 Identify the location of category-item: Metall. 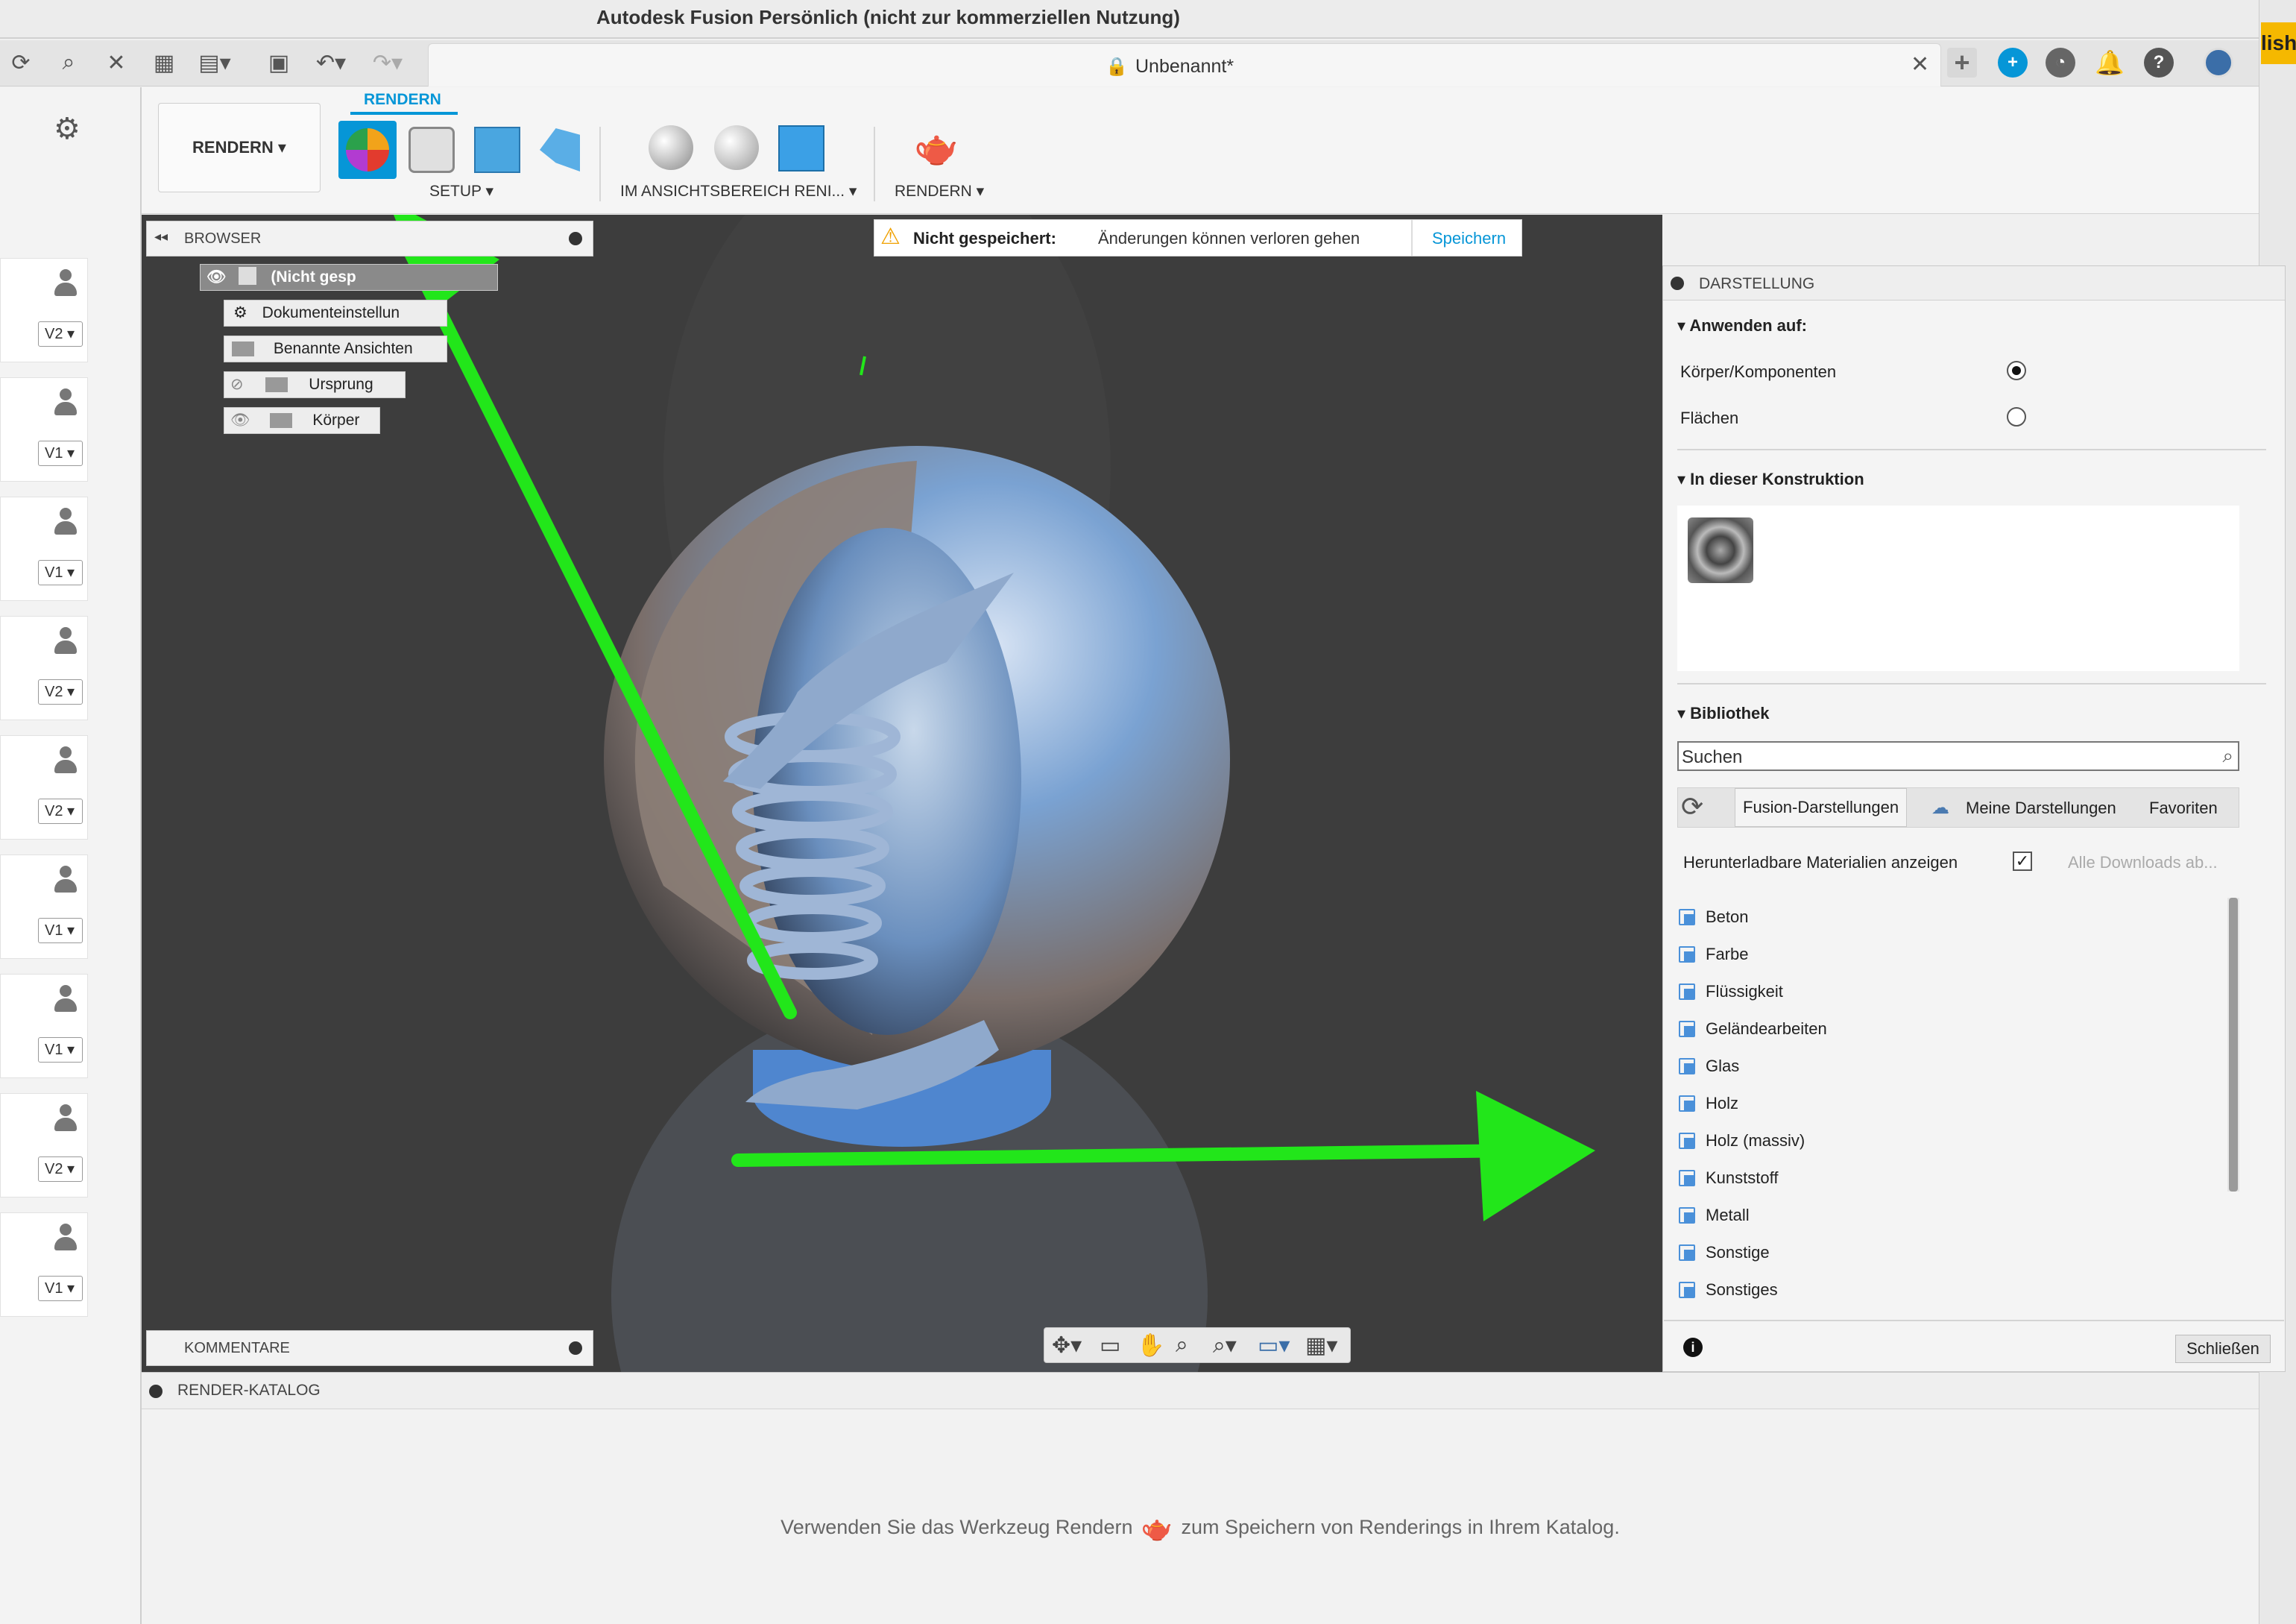
(1714, 1215).